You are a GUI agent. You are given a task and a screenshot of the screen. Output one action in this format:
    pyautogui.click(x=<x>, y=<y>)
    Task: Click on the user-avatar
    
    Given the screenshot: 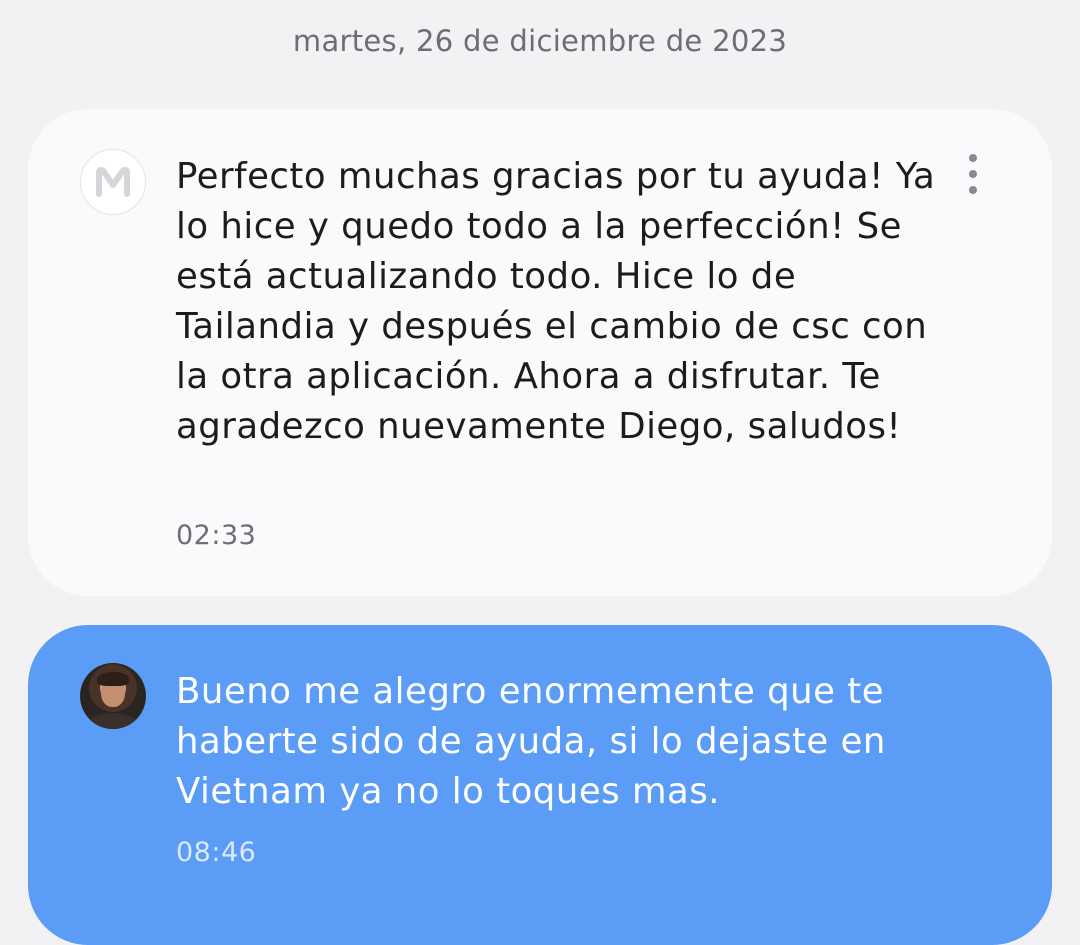 What is the action you would take?
    pyautogui.click(x=113, y=696)
    